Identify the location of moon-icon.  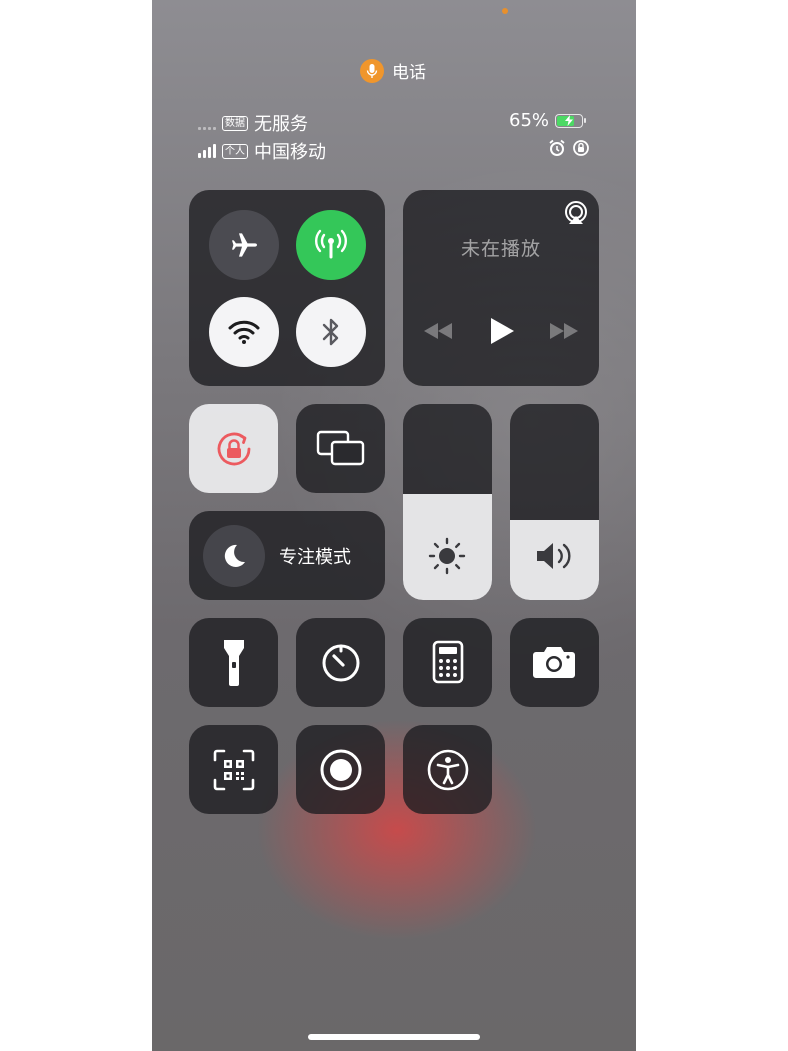
(234, 555).